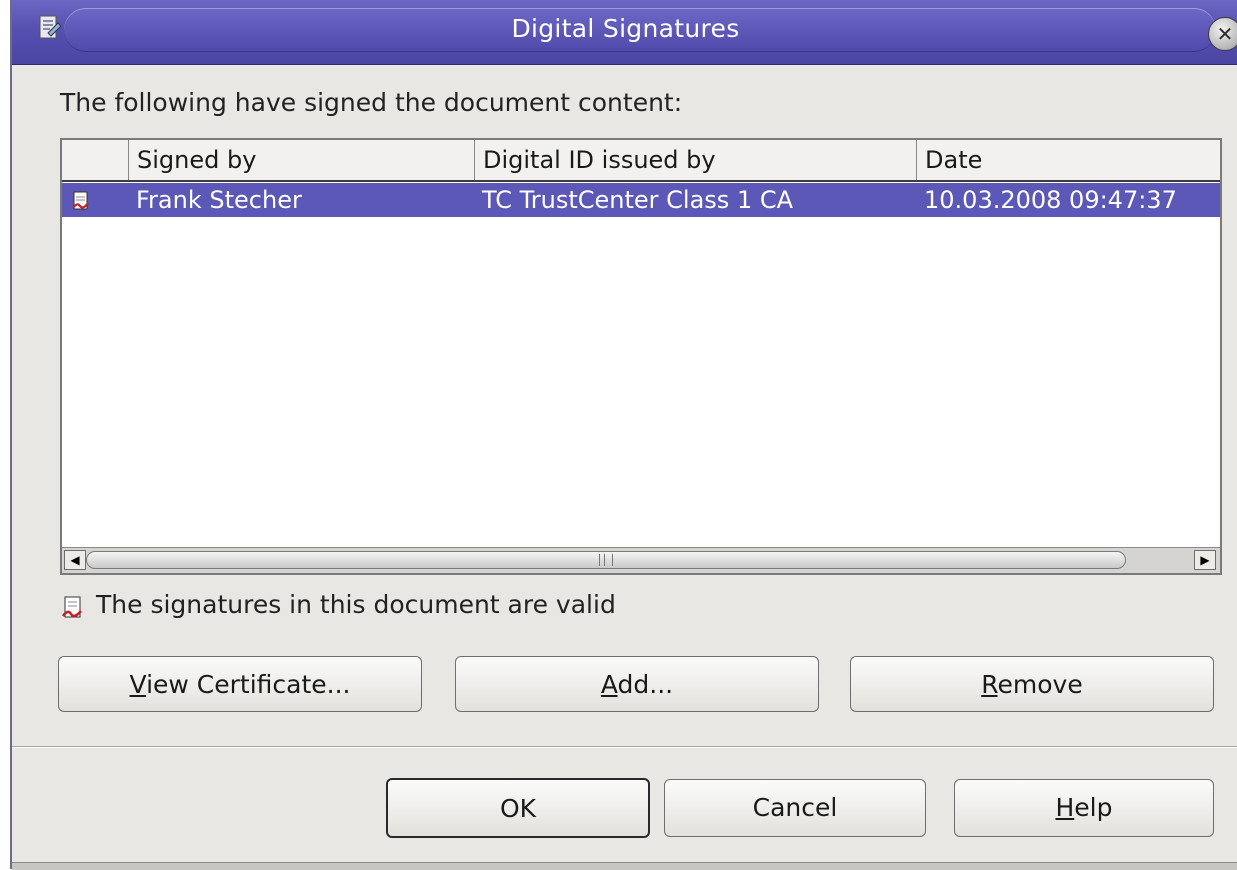  What do you see at coordinates (625, 28) in the screenshot?
I see `window-title: Digital Signatures` at bounding box center [625, 28].